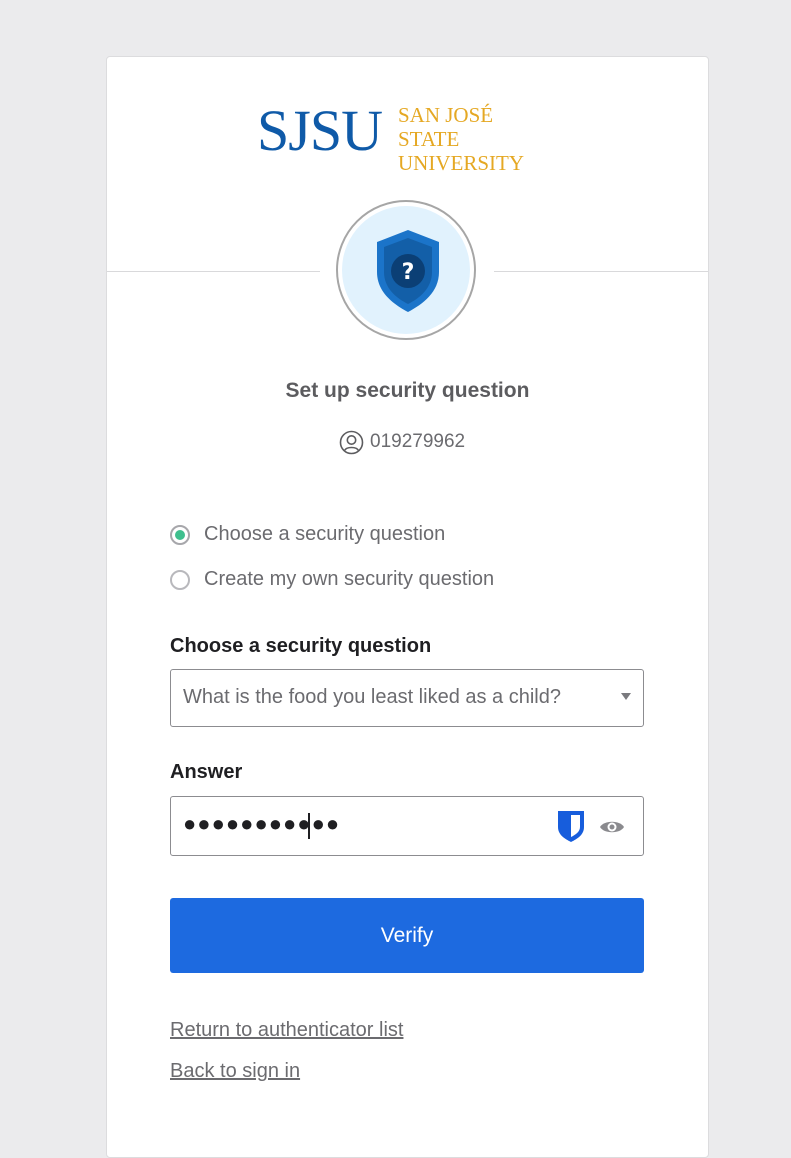 The height and width of the screenshot is (1158, 791). What do you see at coordinates (286, 1030) in the screenshot?
I see `return-to-authenticator-list-link: Return to authenticator list` at bounding box center [286, 1030].